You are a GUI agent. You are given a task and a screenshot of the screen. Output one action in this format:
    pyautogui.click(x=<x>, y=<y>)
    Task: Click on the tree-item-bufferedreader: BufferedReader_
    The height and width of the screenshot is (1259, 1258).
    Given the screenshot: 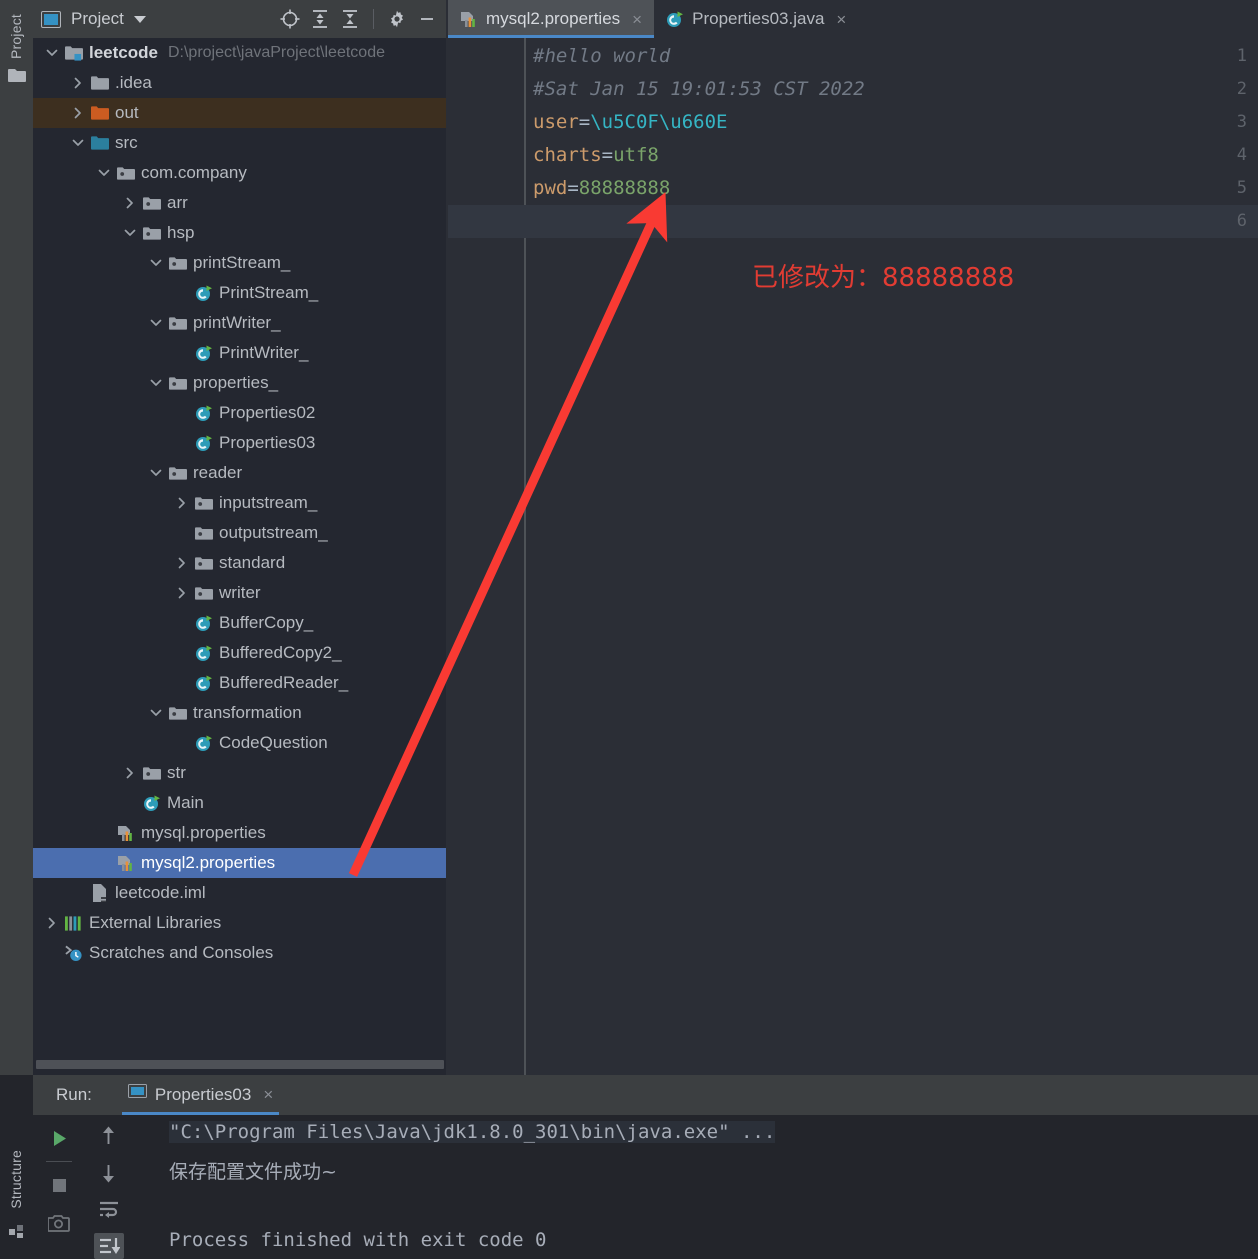 What is the action you would take?
    pyautogui.click(x=240, y=683)
    